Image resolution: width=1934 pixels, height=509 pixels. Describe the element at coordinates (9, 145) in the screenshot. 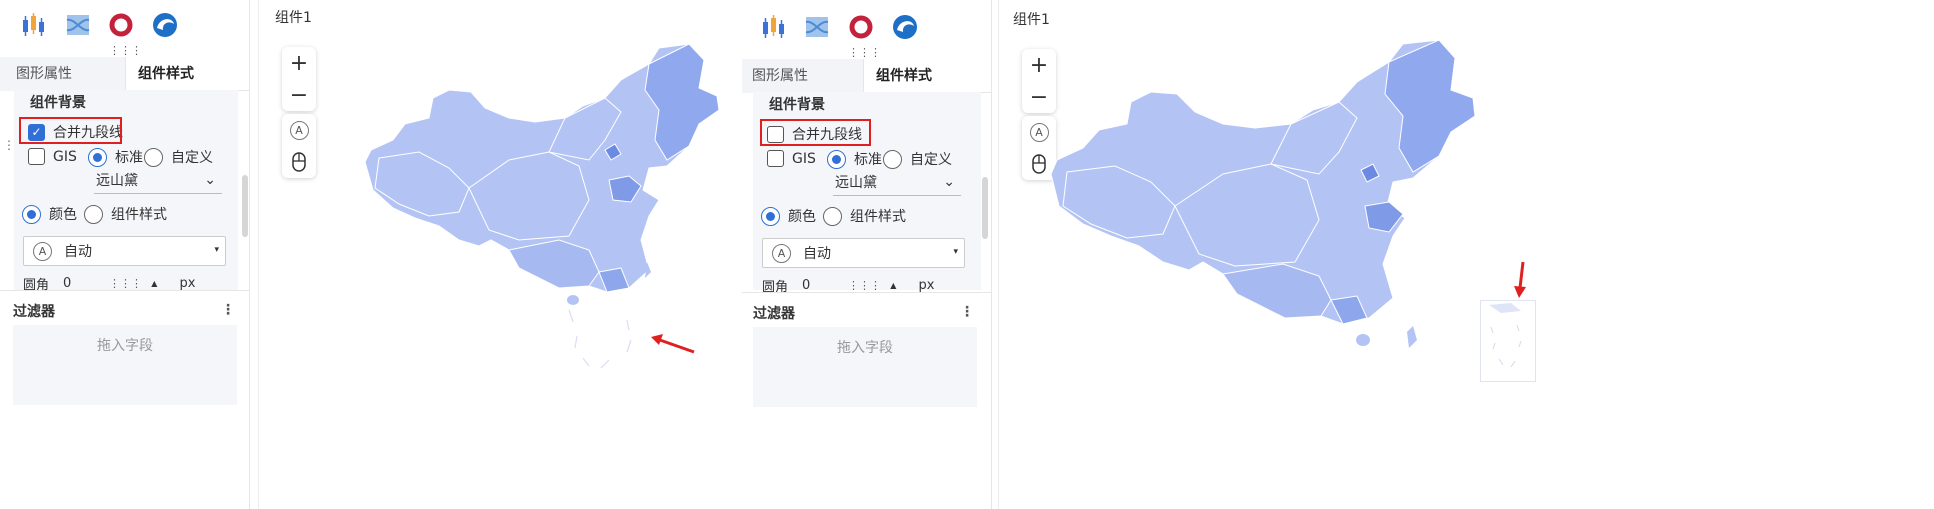

I see `drag-handle: ⋮` at that location.